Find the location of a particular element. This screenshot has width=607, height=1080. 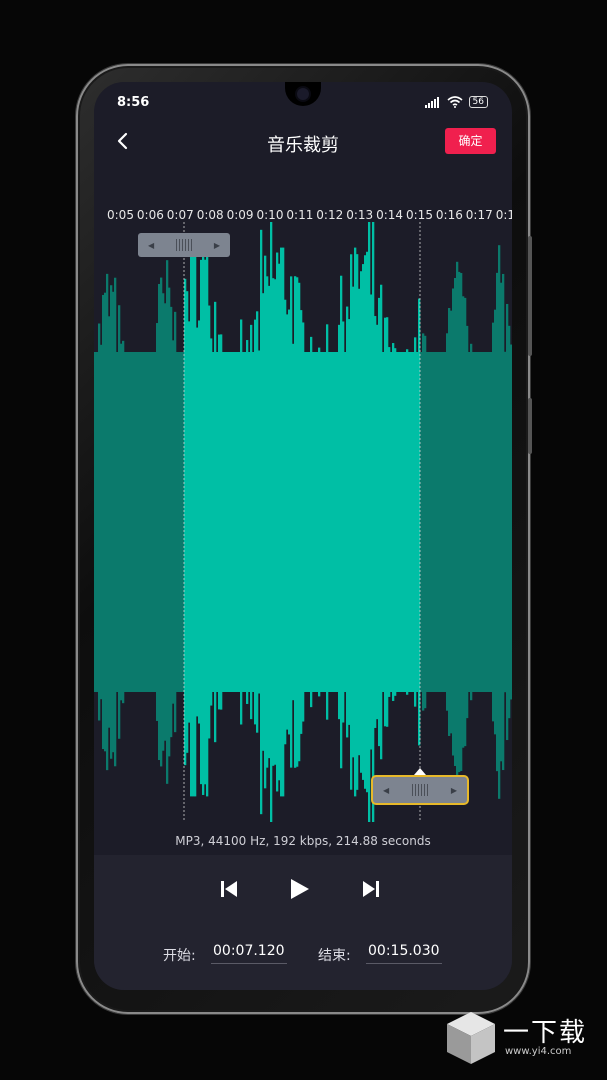

timeline-tick-label: 0:17 is located at coordinates (479, 215).